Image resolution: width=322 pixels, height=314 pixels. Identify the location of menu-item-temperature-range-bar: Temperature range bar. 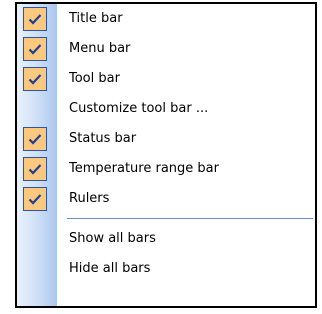
(166, 169).